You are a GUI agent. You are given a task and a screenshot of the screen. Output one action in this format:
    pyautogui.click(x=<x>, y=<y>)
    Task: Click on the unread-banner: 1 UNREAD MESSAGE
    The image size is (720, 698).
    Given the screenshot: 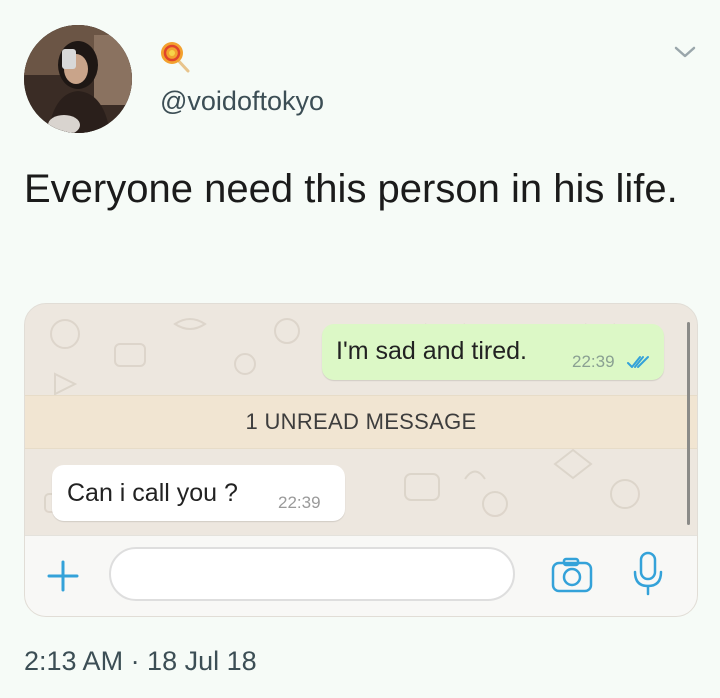 What is the action you would take?
    pyautogui.click(x=361, y=422)
    